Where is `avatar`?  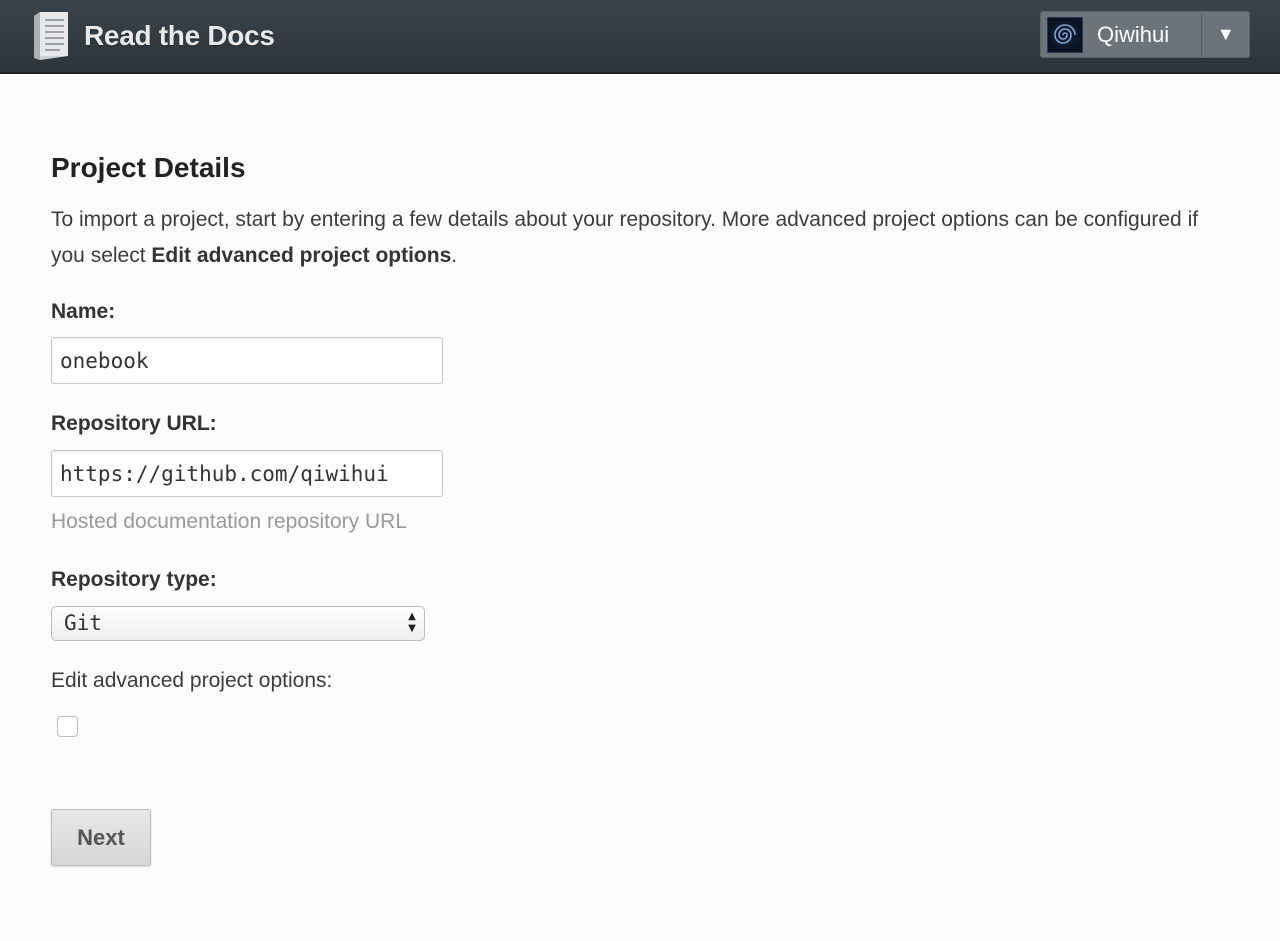
avatar is located at coordinates (1065, 34).